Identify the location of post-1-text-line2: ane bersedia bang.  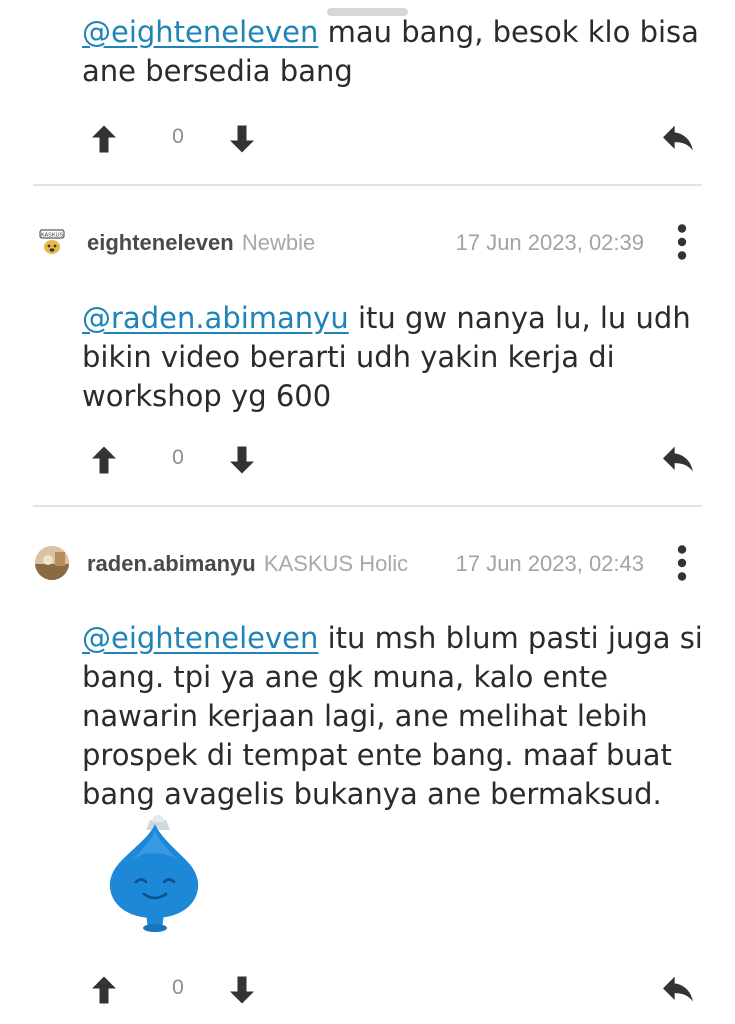
(217, 71).